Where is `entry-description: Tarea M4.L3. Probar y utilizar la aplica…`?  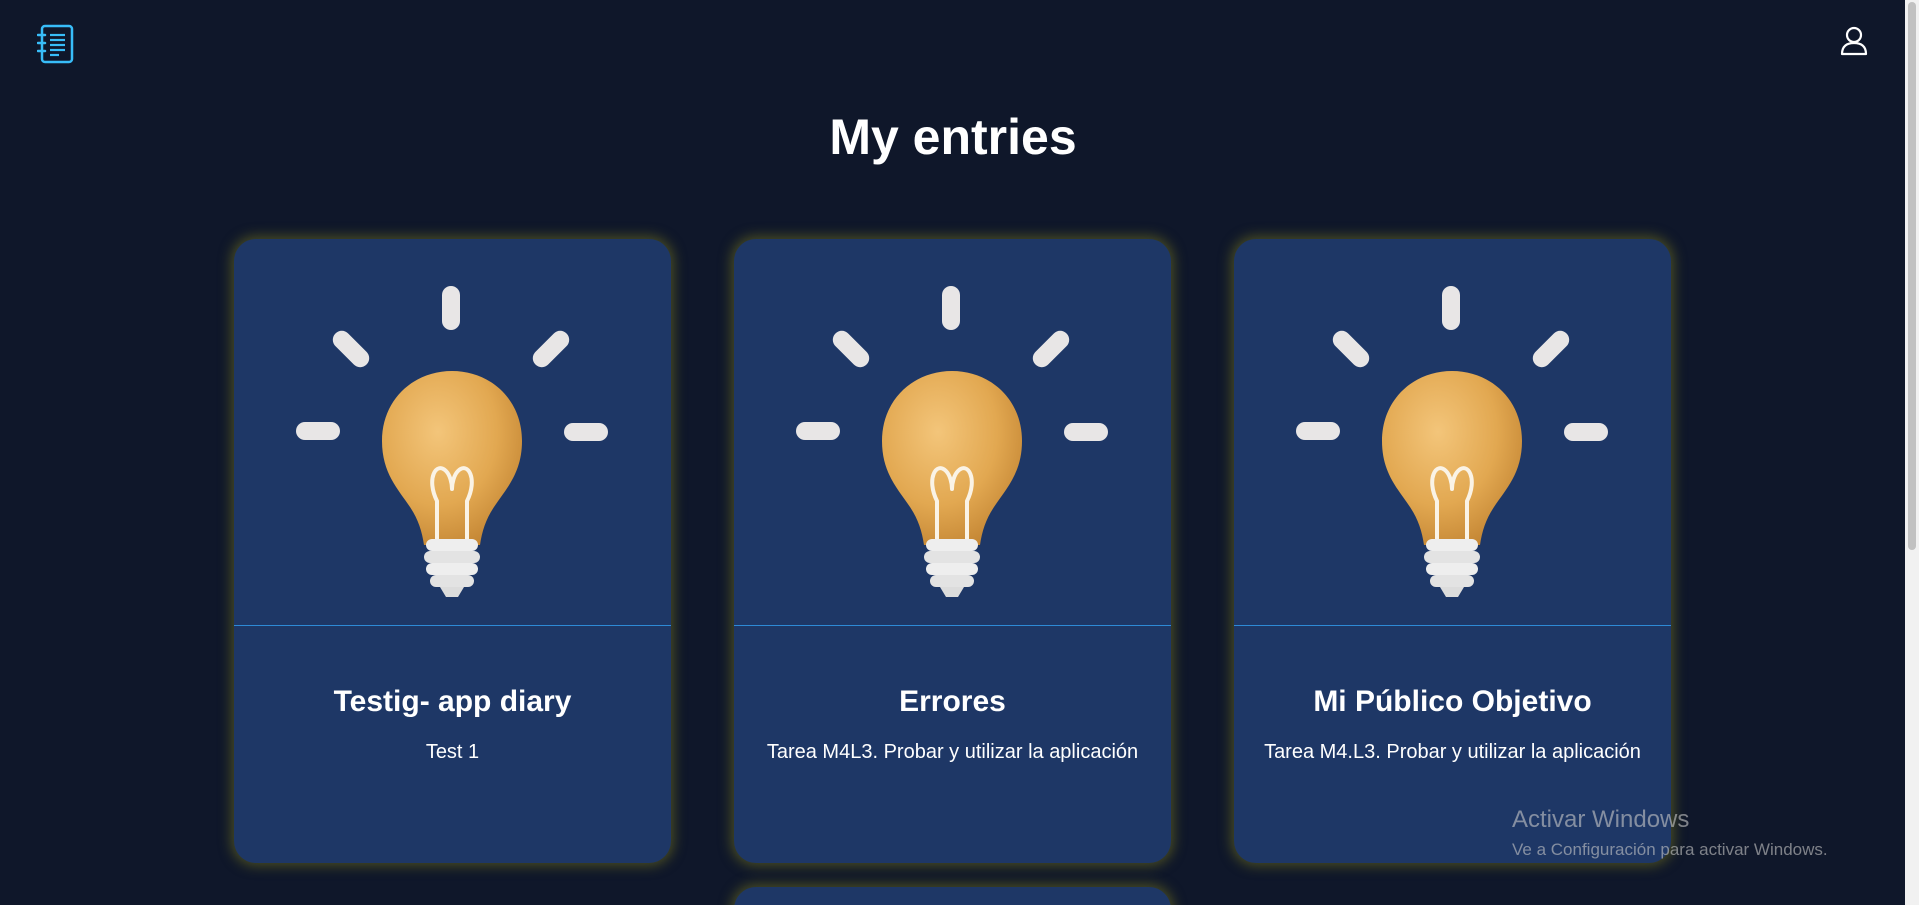
entry-description: Tarea M4.L3. Probar y utilizar la aplica… is located at coordinates (1452, 752).